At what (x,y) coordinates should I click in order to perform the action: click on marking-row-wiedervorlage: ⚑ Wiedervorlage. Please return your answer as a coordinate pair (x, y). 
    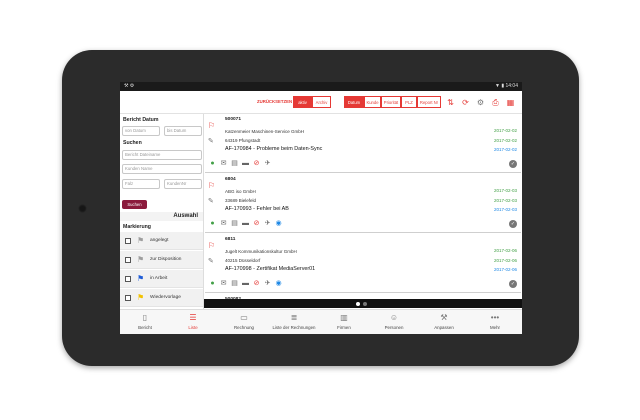
    Looking at the image, I should click on (161, 298).